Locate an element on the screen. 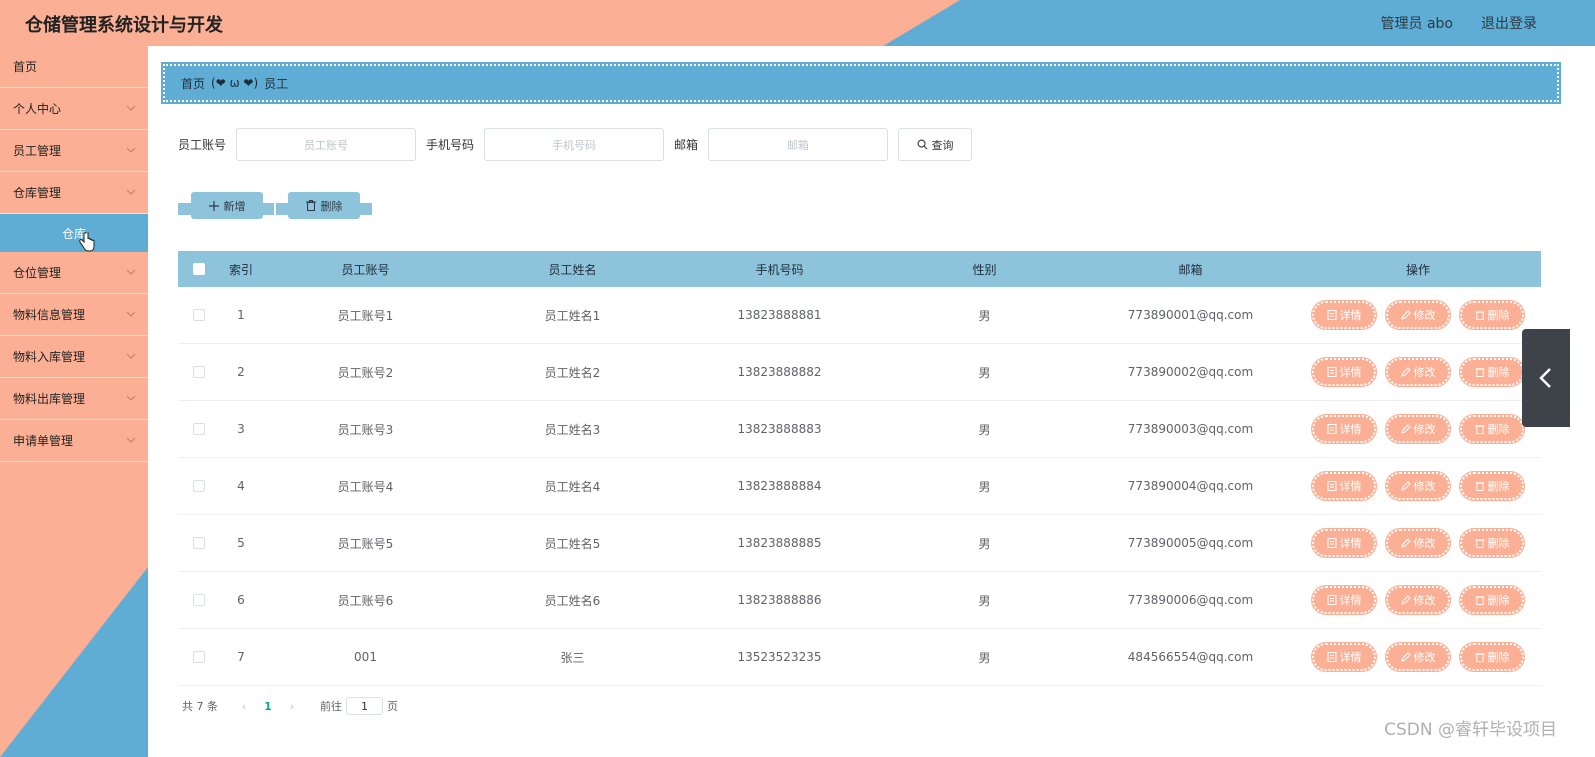 This screenshot has width=1595, height=757. sidebar-item-3: 仓库管理 is located at coordinates (74, 193).